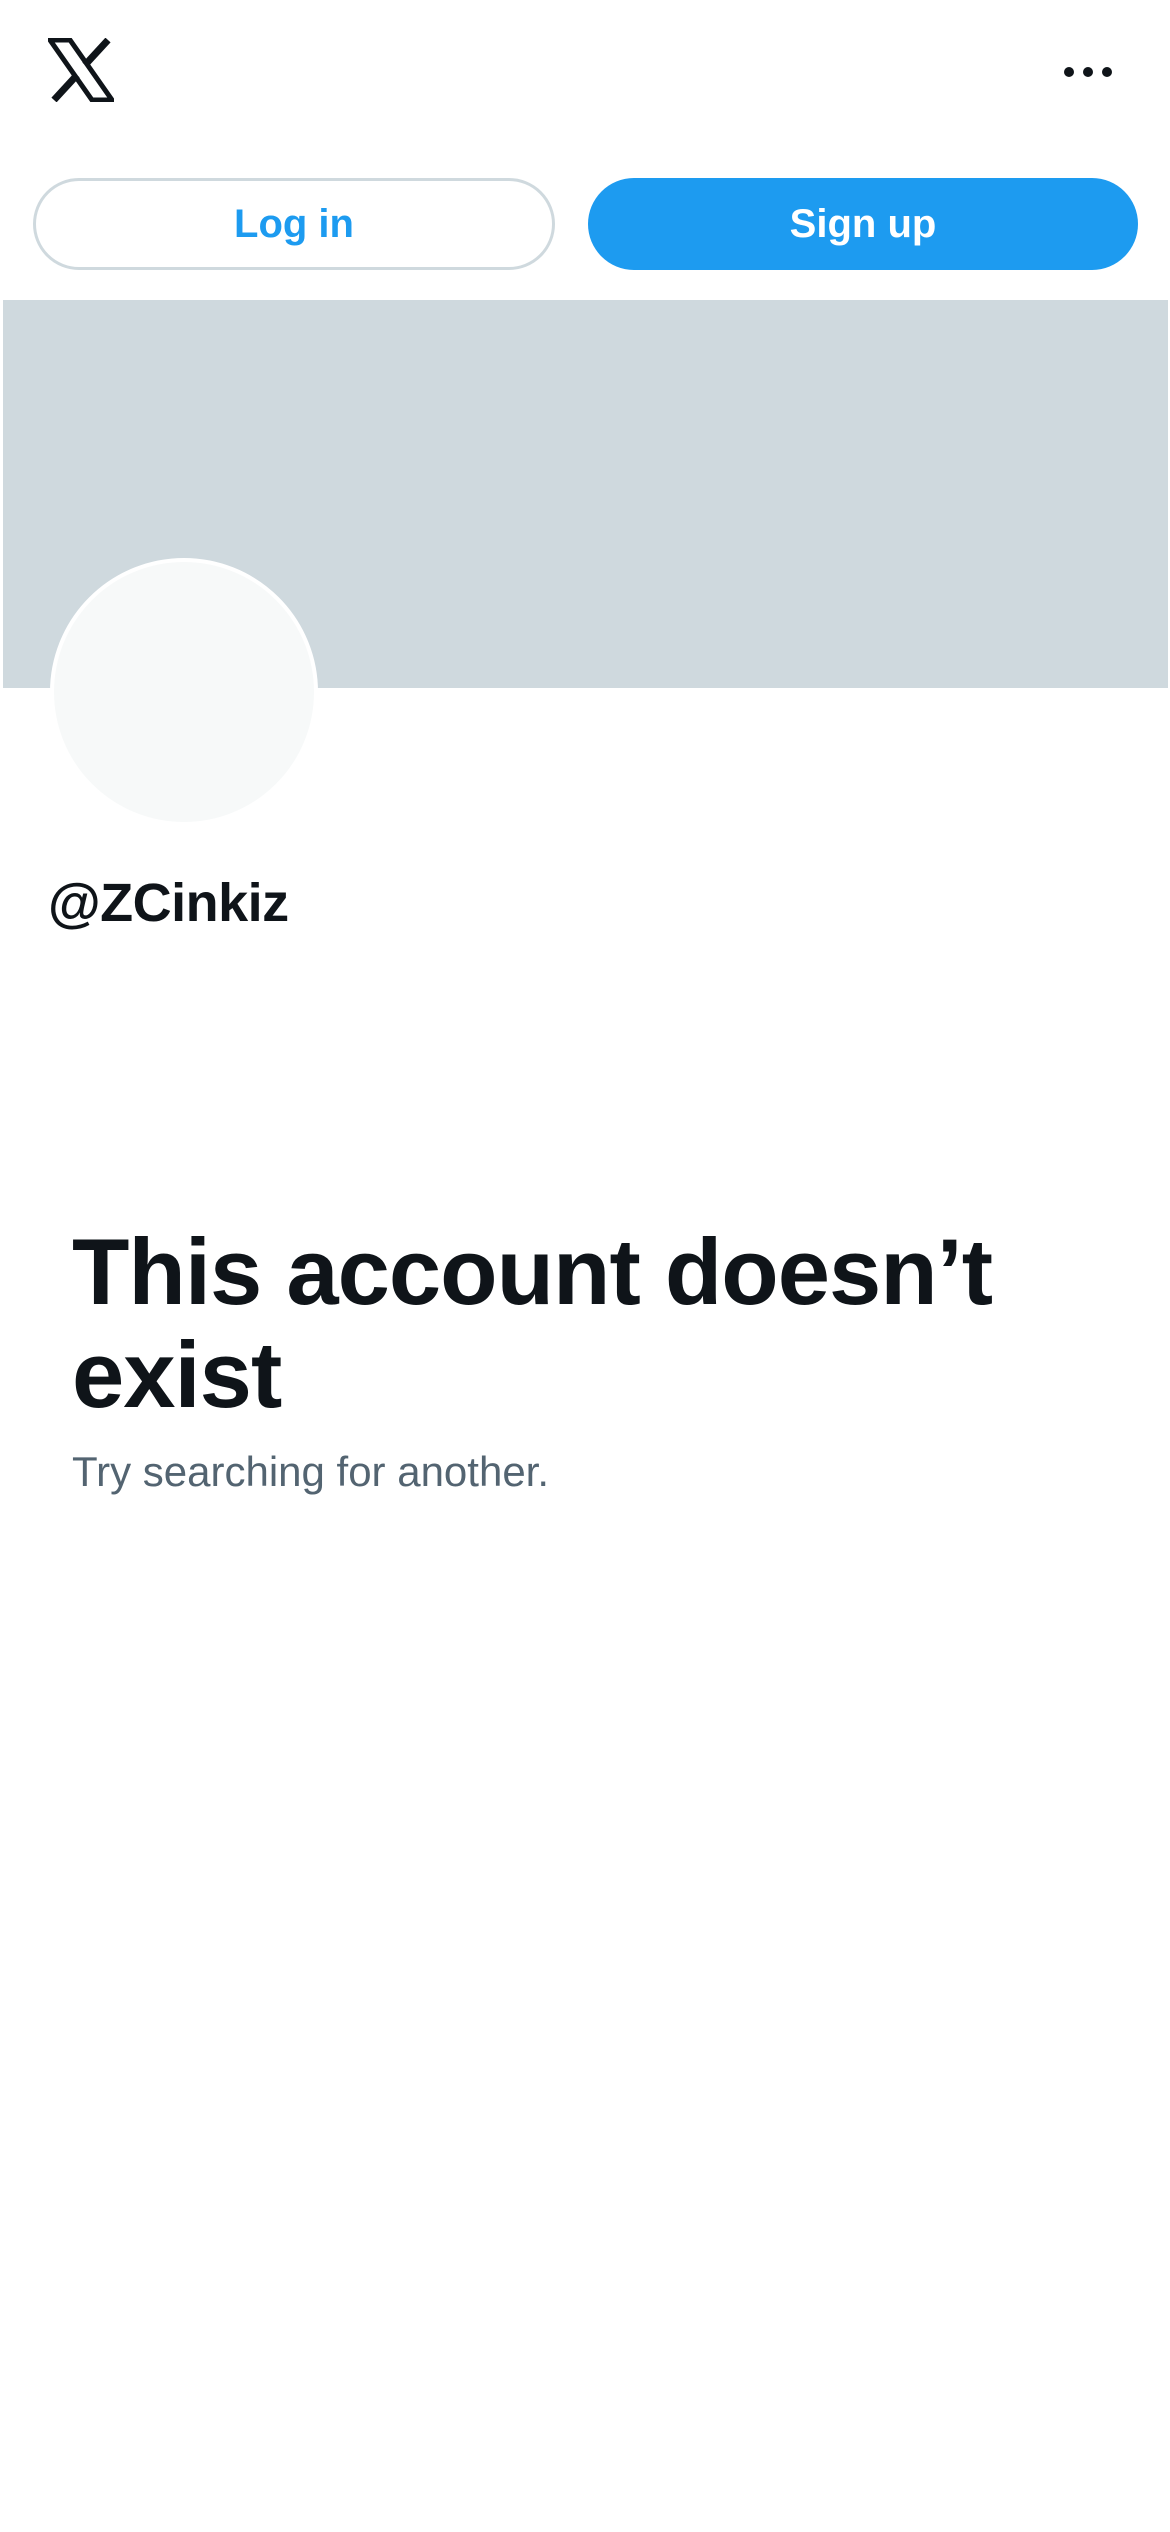  I want to click on profile-handle: @ZCinkiz, so click(168, 903).